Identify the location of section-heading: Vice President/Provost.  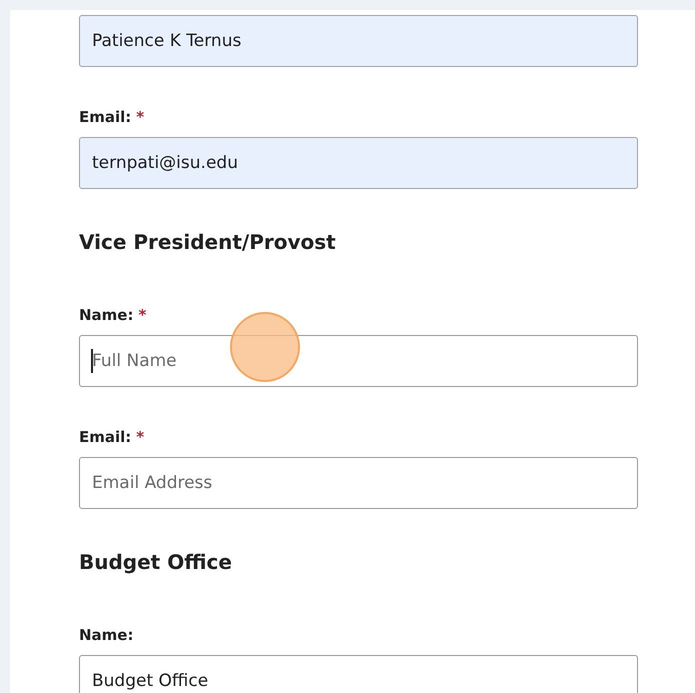
(208, 242).